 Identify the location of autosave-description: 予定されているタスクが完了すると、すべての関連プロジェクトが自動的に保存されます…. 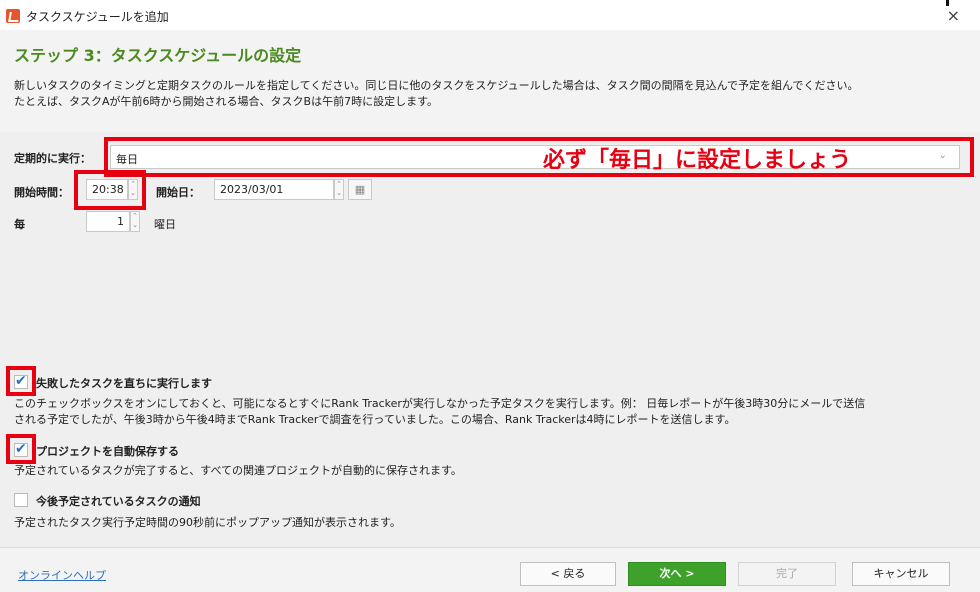
(238, 470).